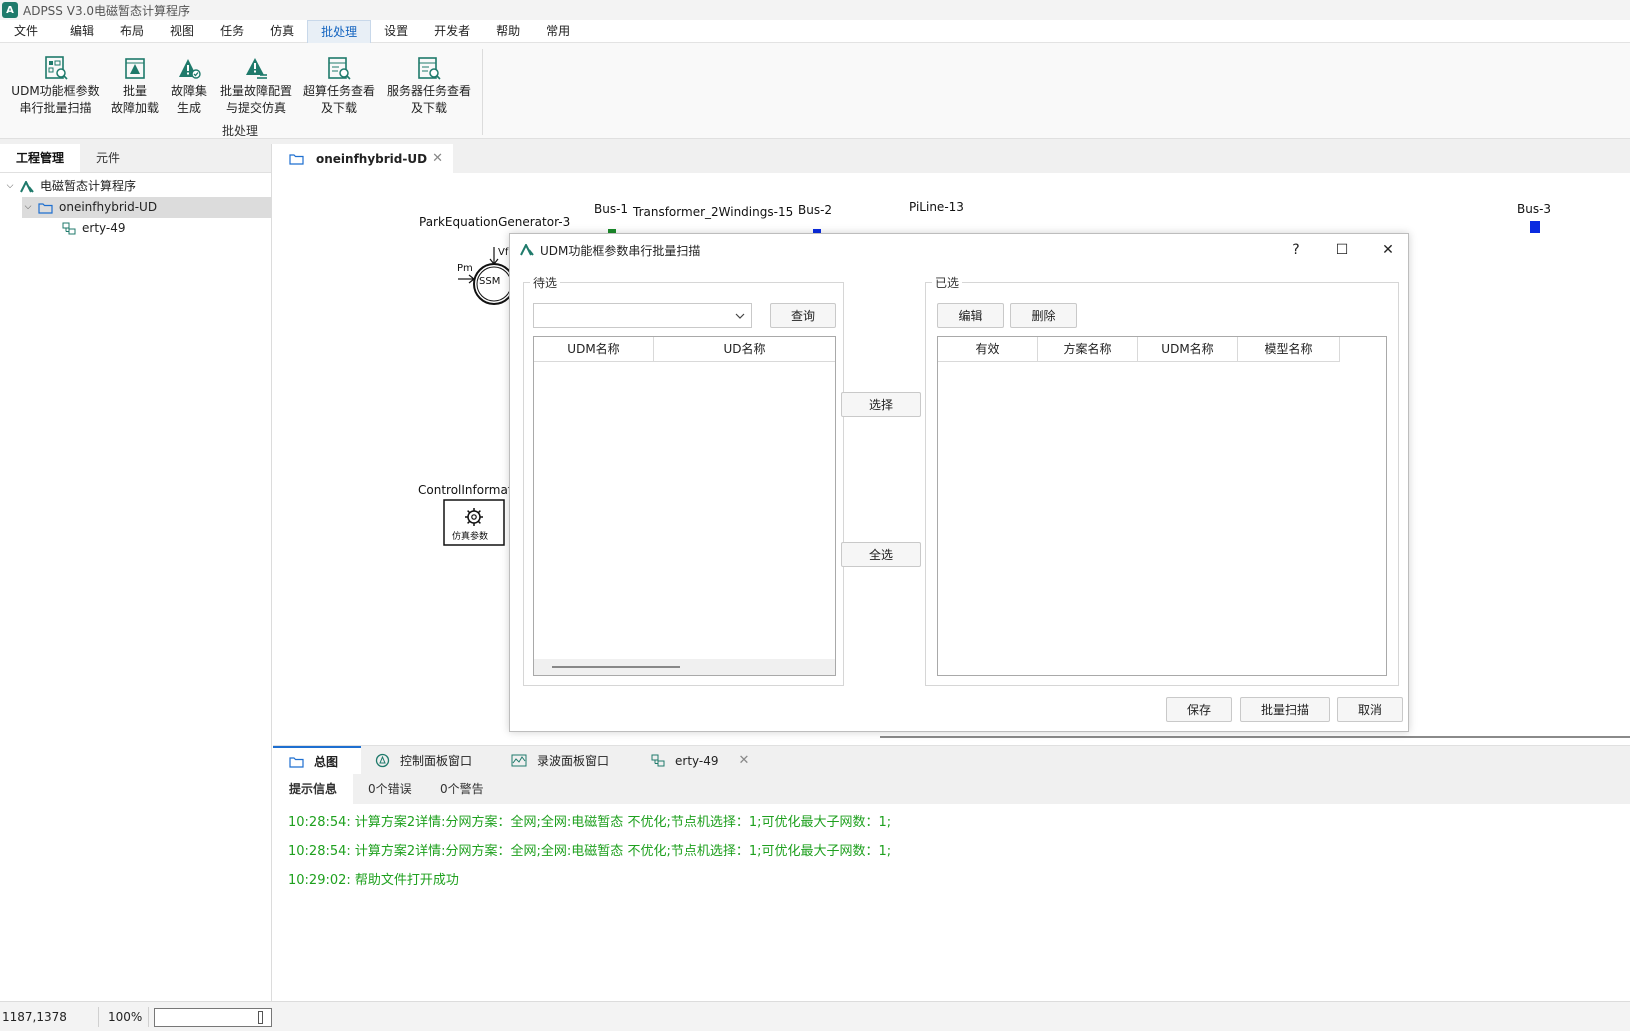  I want to click on batch-fault-load-button: 批量 故障加载, so click(135, 86).